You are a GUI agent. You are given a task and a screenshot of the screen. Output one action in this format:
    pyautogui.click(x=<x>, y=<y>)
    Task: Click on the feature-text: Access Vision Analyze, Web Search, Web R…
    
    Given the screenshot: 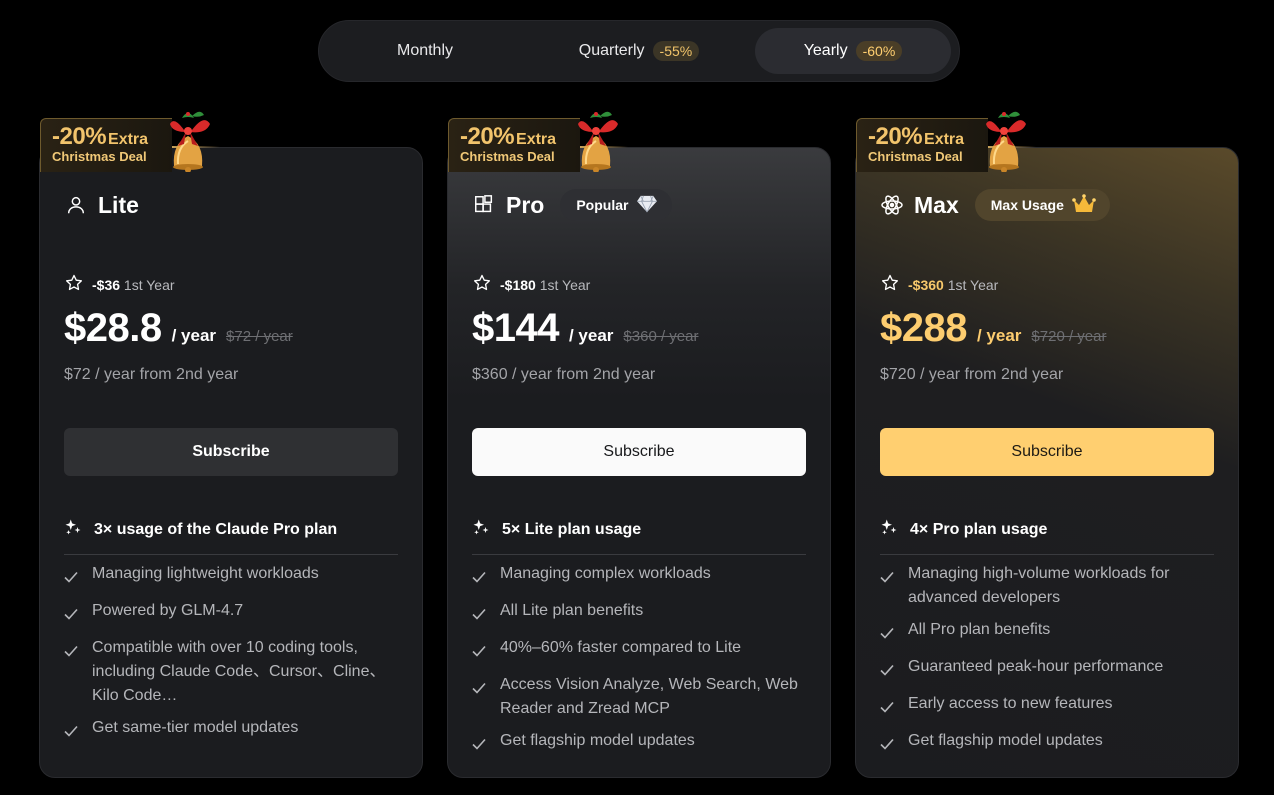 What is the action you would take?
    pyautogui.click(x=649, y=696)
    